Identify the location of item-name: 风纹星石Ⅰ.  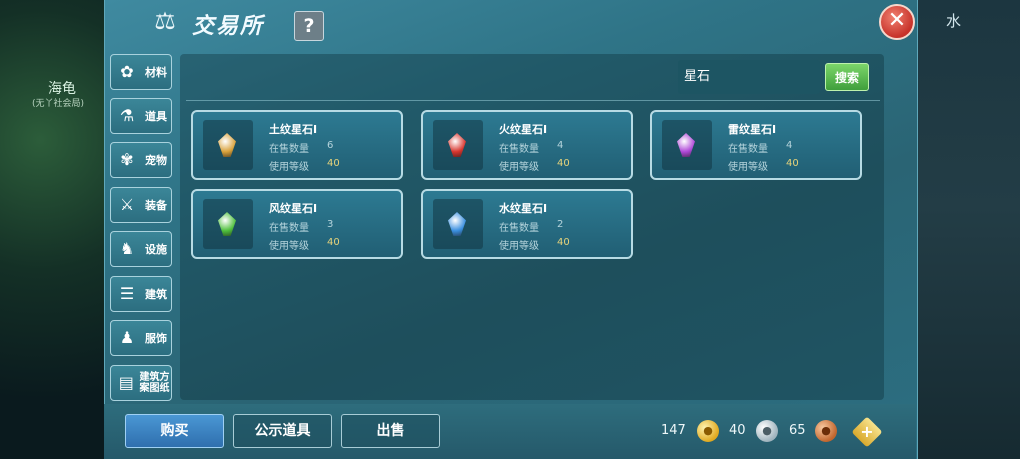
(293, 208).